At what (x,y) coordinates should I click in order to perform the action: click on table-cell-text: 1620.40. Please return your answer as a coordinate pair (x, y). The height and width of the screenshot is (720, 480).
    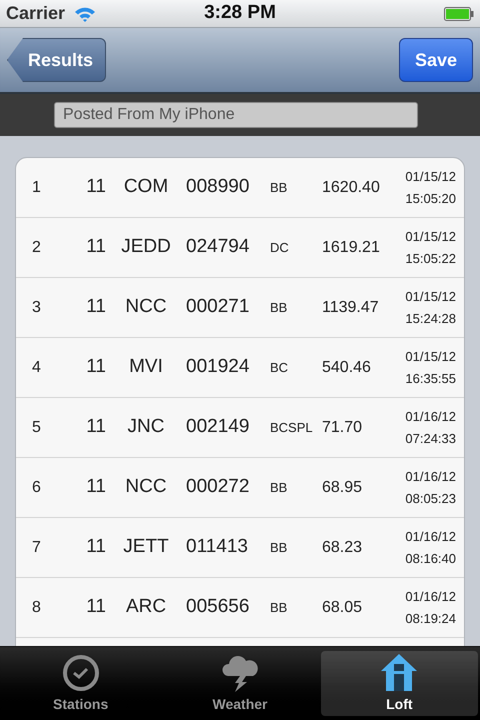
    Looking at the image, I should click on (351, 188).